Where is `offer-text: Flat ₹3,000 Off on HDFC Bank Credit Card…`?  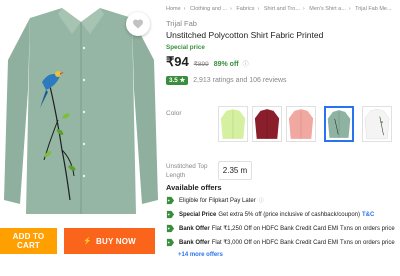
offer-text: Flat ₹3,000 Off on HDFC Bank Credit Card… is located at coordinates (303, 243).